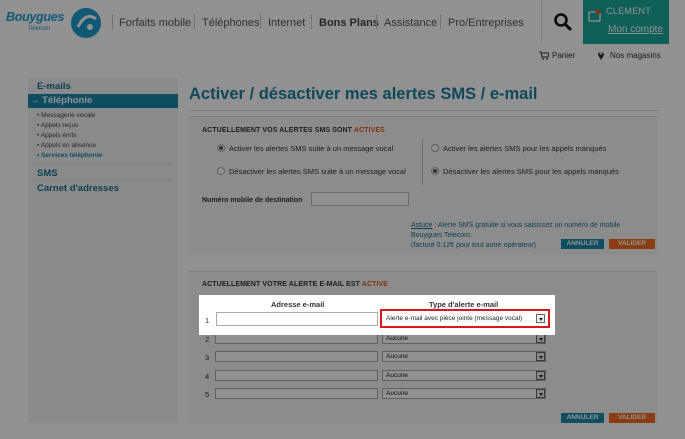 Image resolution: width=685 pixels, height=439 pixels. Describe the element at coordinates (486, 23) in the screenshot. I see `nav-pro-entreprises: Pro/Entreprises` at that location.